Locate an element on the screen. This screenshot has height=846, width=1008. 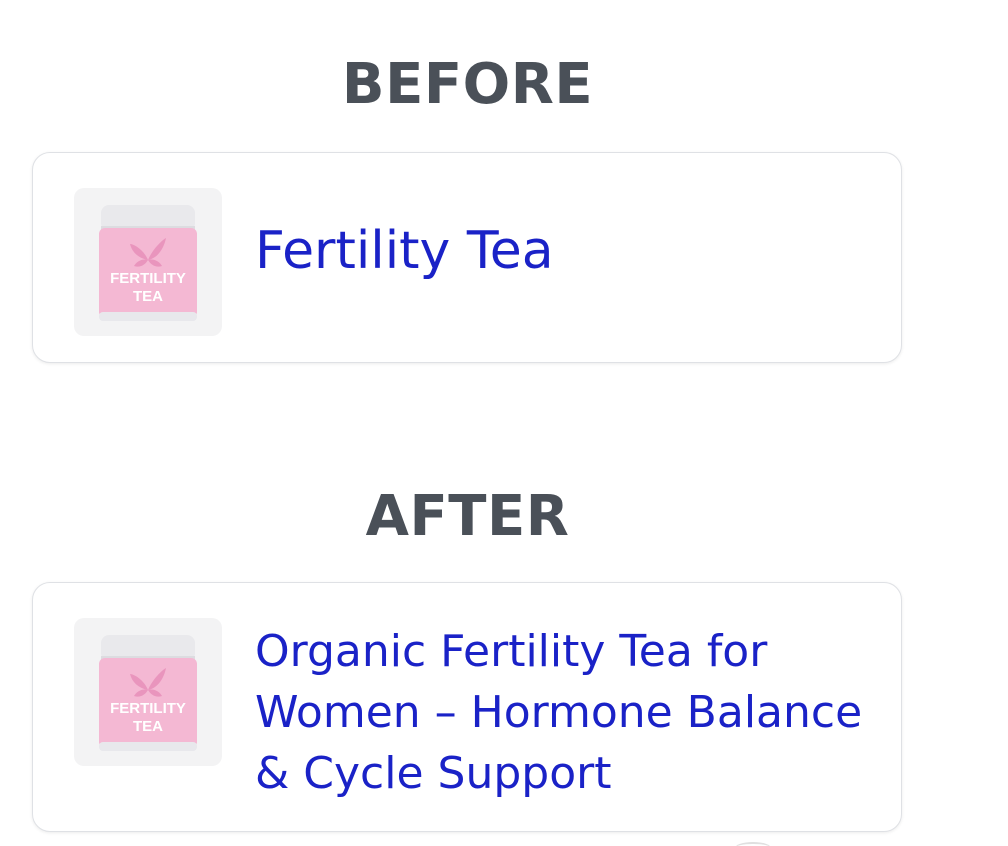
product-title-link: Fertility Tea is located at coordinates (404, 251).